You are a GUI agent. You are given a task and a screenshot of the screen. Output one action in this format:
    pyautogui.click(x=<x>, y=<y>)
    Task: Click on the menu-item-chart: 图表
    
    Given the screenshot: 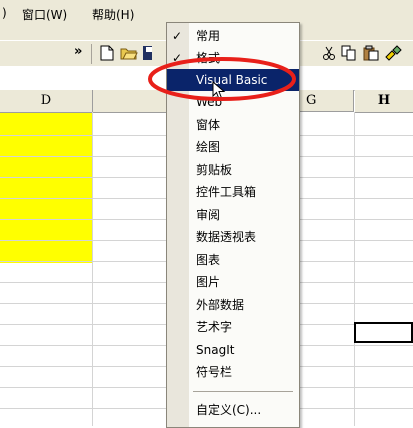 What is the action you would take?
    pyautogui.click(x=233, y=260)
    